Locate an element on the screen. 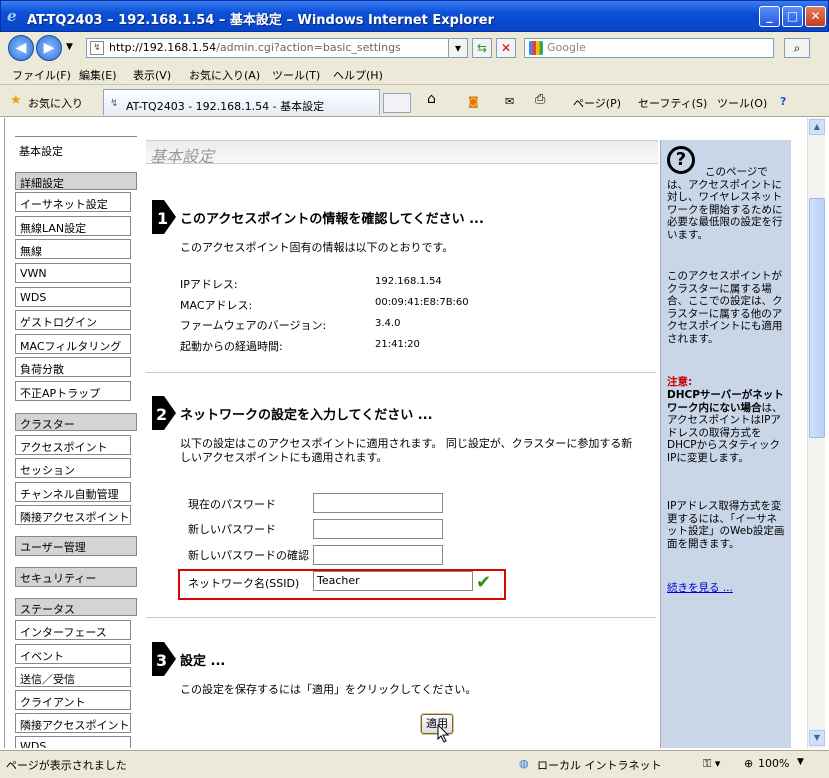 This screenshot has height=778, width=829. ssid-input: Teacher is located at coordinates (393, 581).